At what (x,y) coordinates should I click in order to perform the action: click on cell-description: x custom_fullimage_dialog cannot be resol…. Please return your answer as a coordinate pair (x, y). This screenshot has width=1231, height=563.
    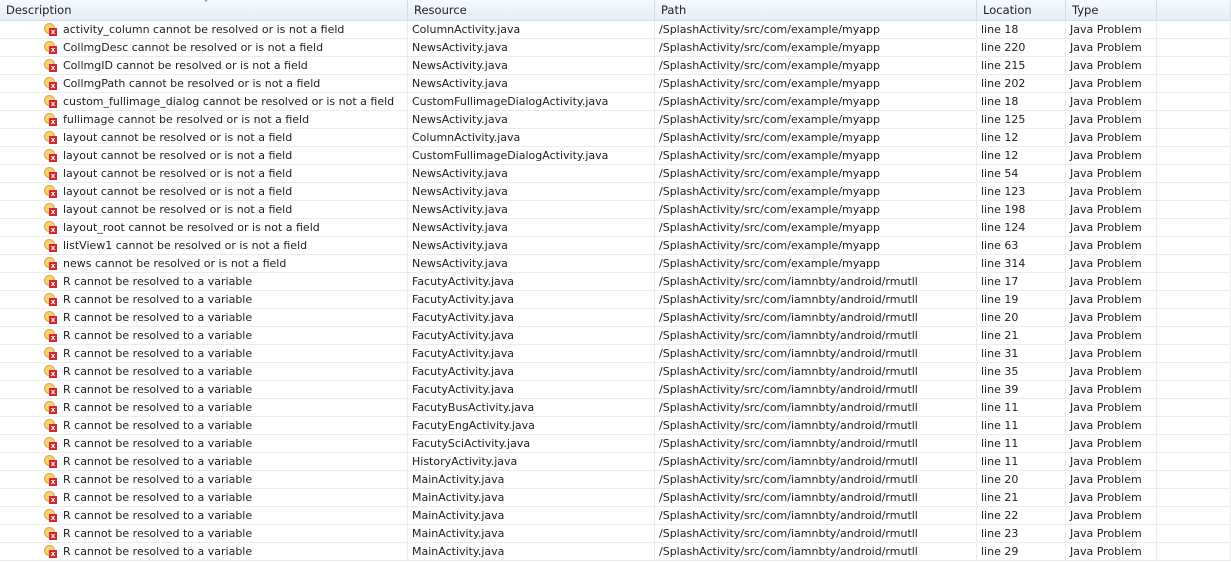
    Looking at the image, I should click on (204, 101).